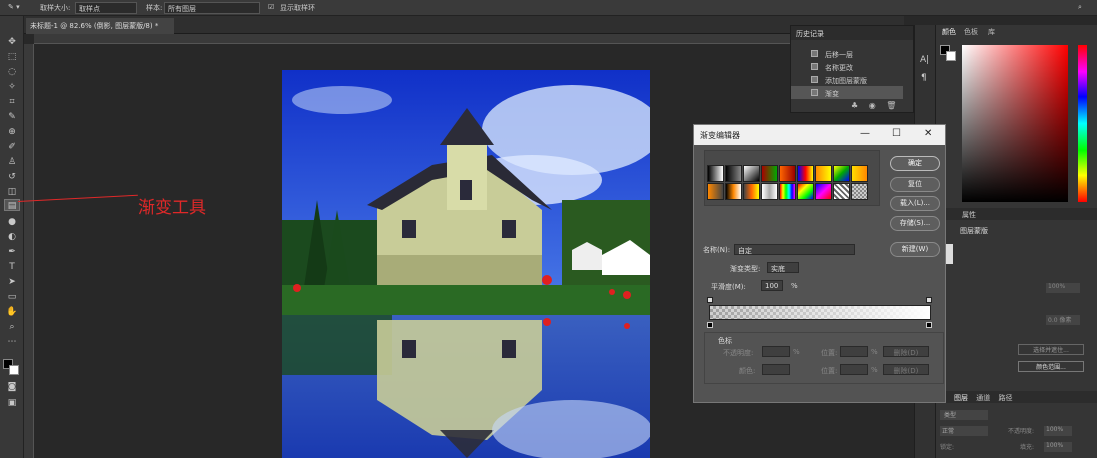 This screenshot has height=458, width=1097. Describe the element at coordinates (12, 102) in the screenshot. I see `crop-tool-icon: ⌗` at that location.